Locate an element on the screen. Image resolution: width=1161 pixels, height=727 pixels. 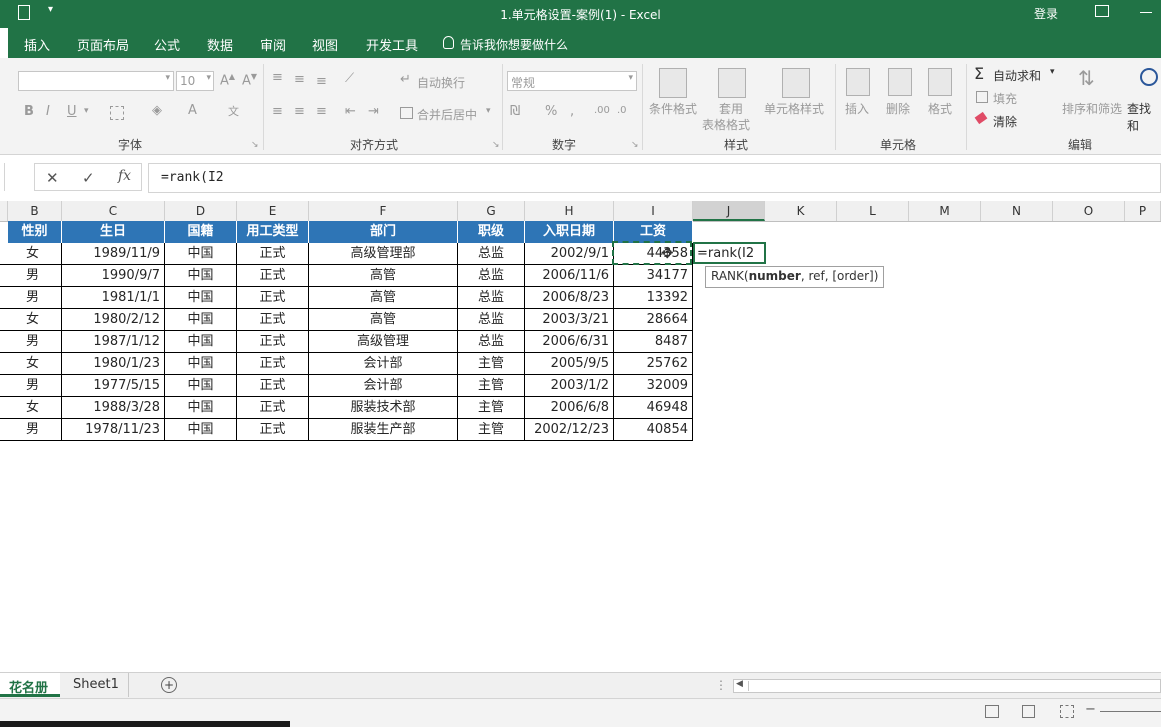
cell-hire-date: 2003/3/21 is located at coordinates (569, 320).